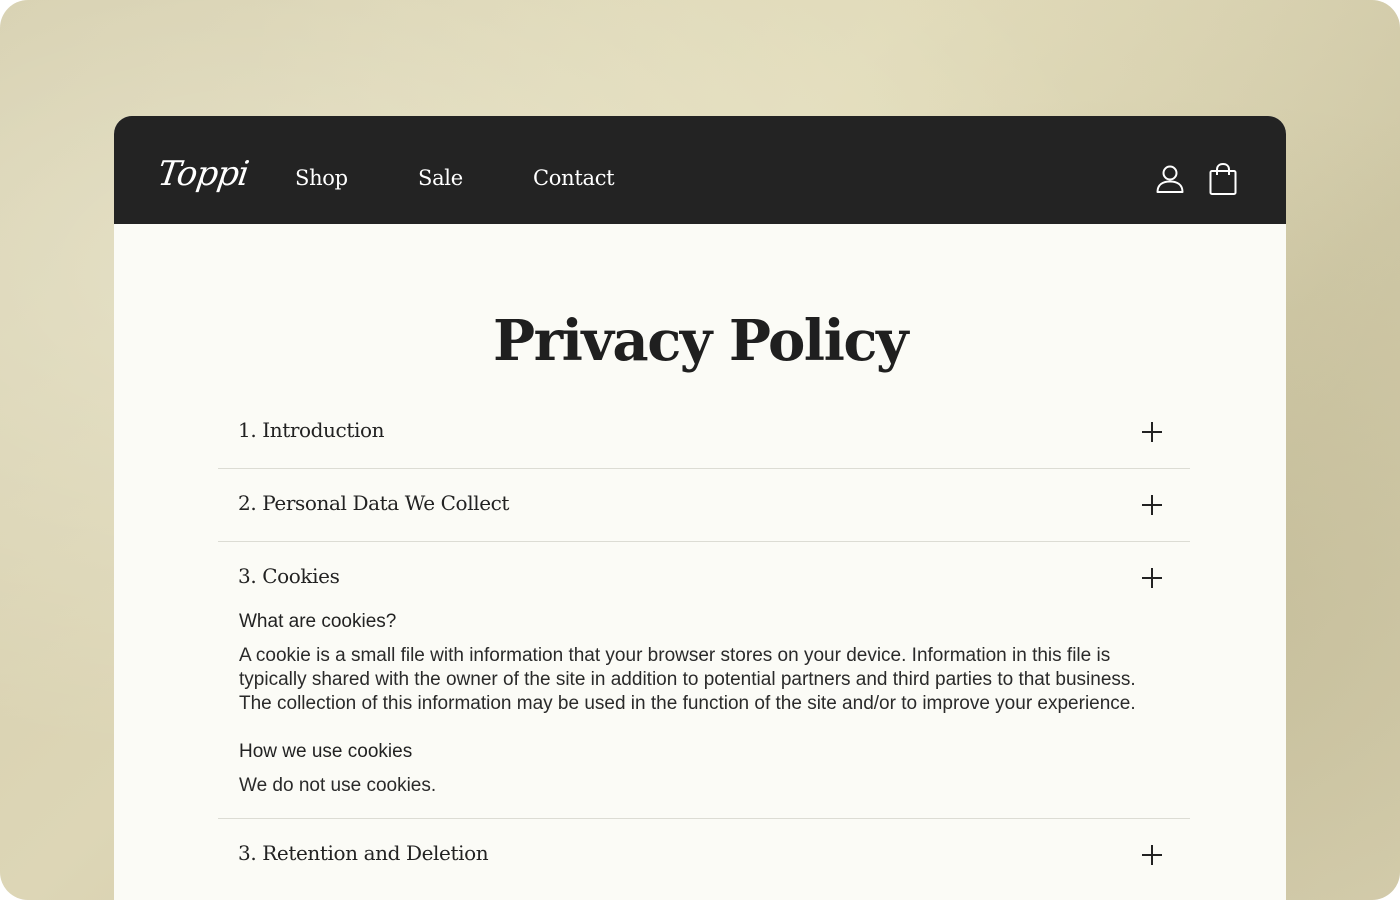 Image resolution: width=1400 pixels, height=900 pixels. I want to click on accordion-header-cookies: 3. Cookies, so click(704, 578).